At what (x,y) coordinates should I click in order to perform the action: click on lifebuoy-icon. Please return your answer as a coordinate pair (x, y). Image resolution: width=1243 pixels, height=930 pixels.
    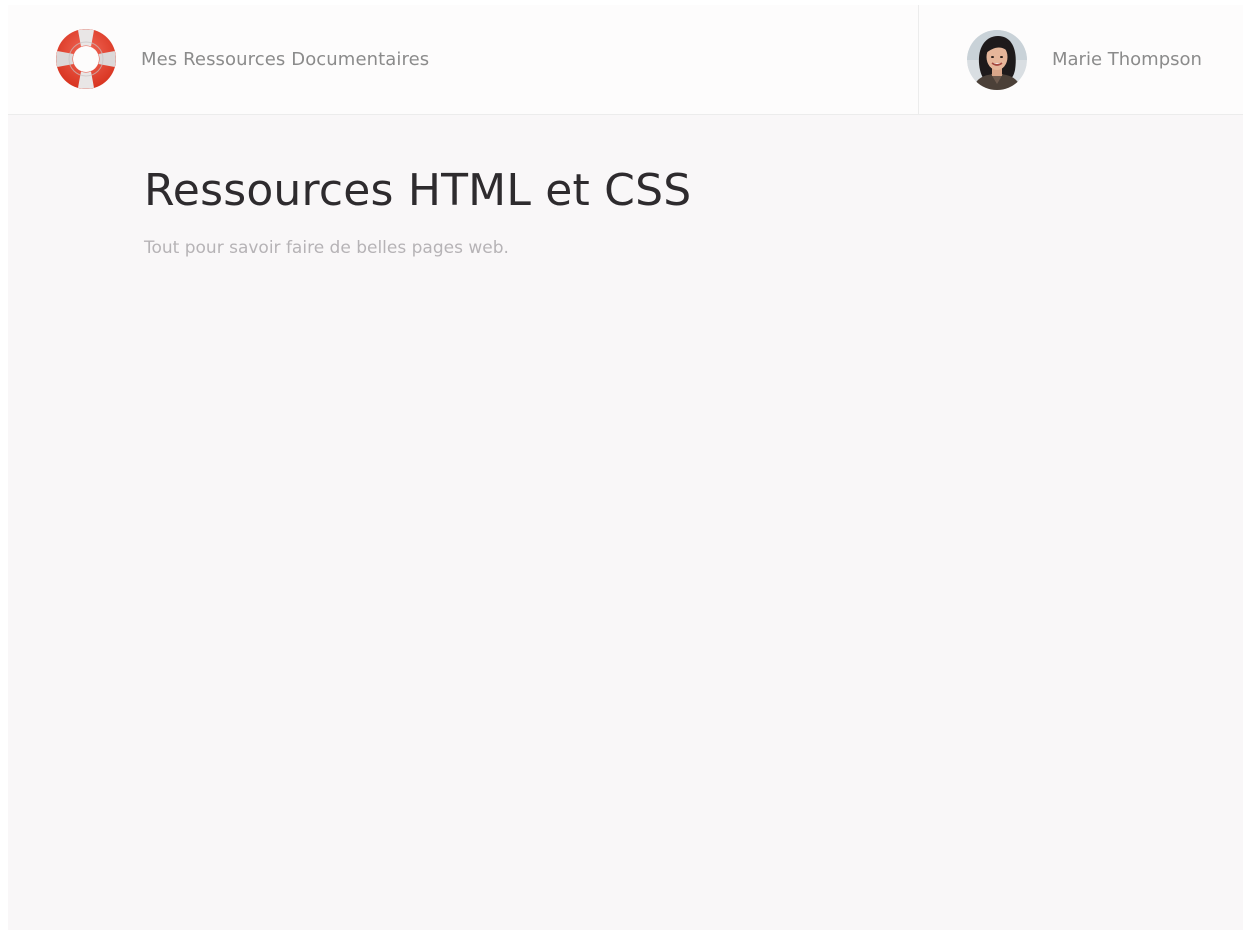
    Looking at the image, I should click on (86, 59).